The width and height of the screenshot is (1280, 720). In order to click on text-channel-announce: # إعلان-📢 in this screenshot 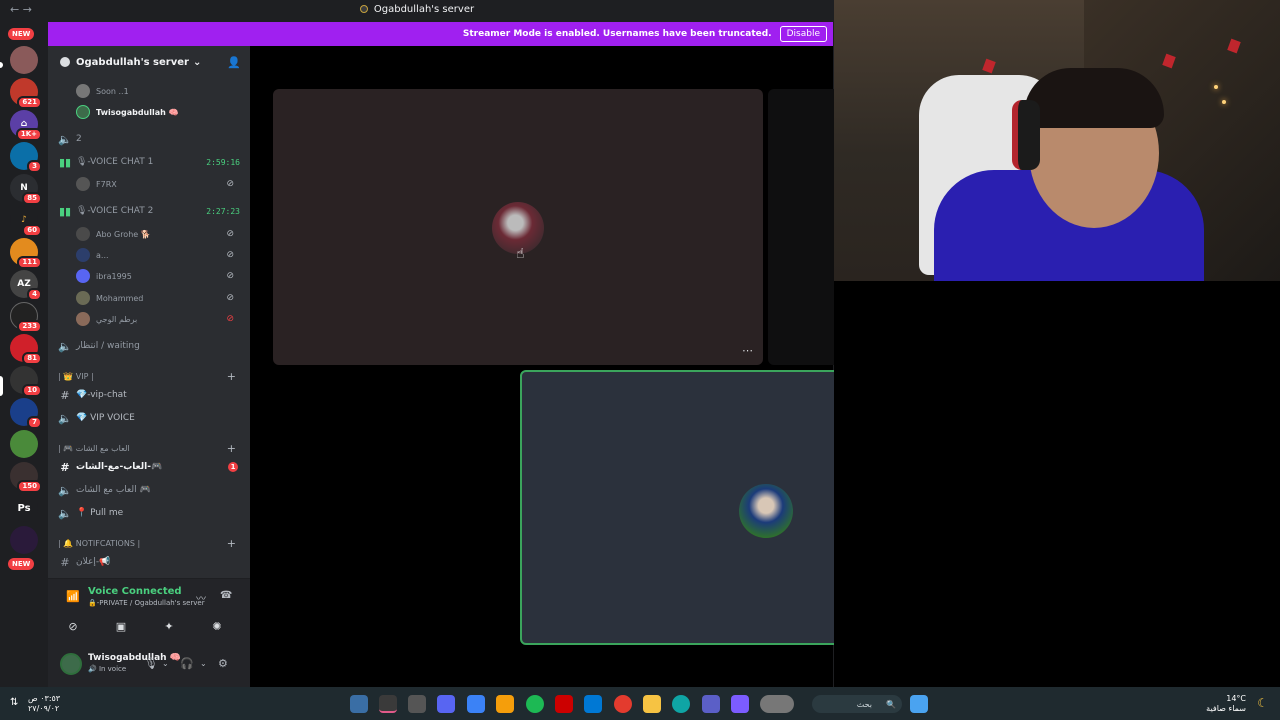, I will do `click(149, 562)`.